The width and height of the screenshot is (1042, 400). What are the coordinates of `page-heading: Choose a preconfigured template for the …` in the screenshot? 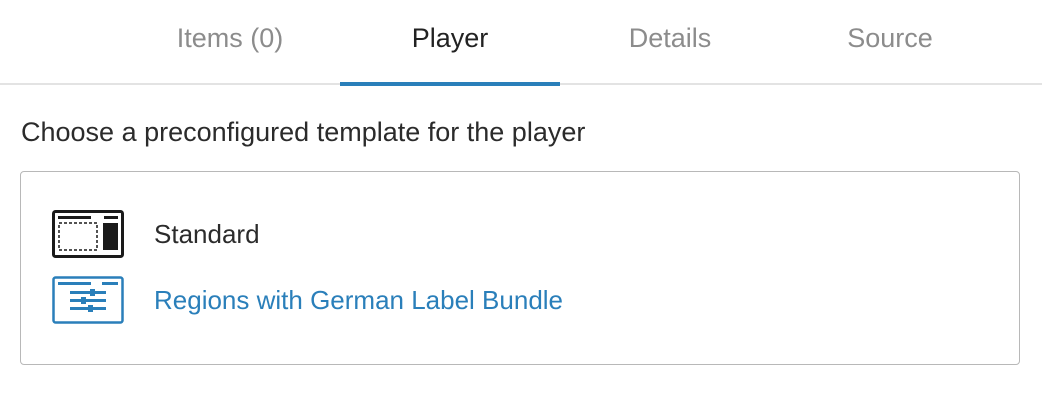 It's located at (303, 132).